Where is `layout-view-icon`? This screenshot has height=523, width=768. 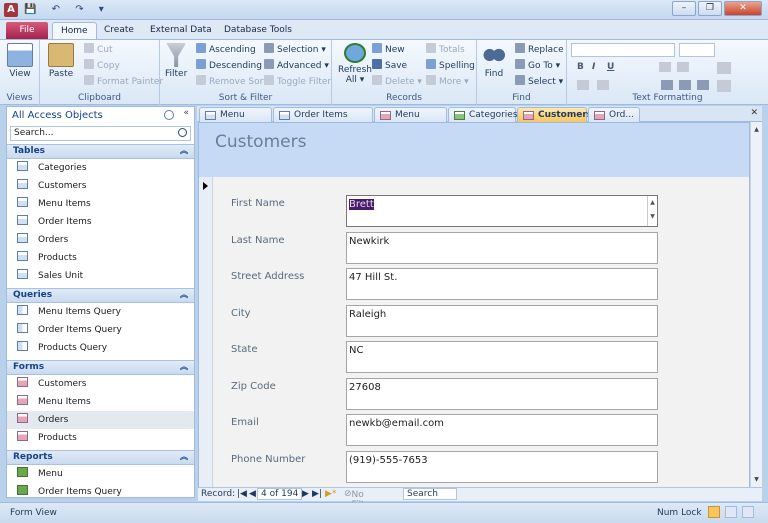 layout-view-icon is located at coordinates (731, 512).